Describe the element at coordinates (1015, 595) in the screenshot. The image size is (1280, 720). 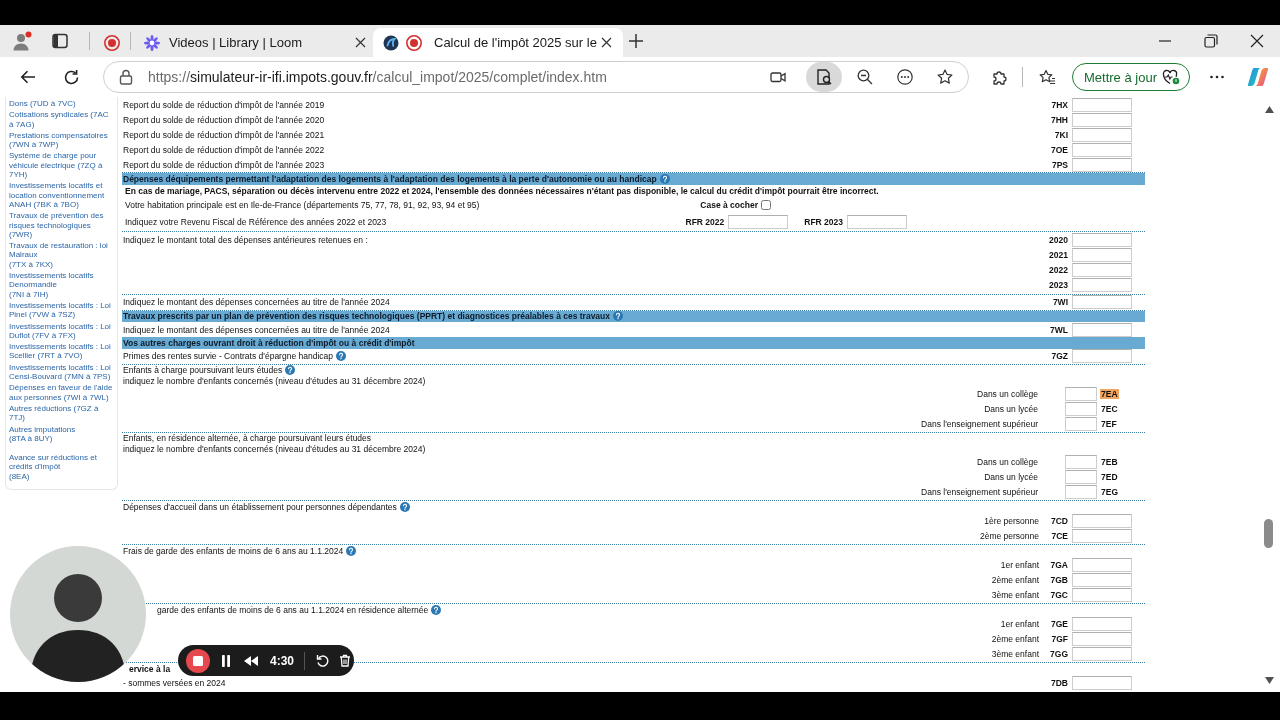
I see `field-label: 3ème enfant` at that location.